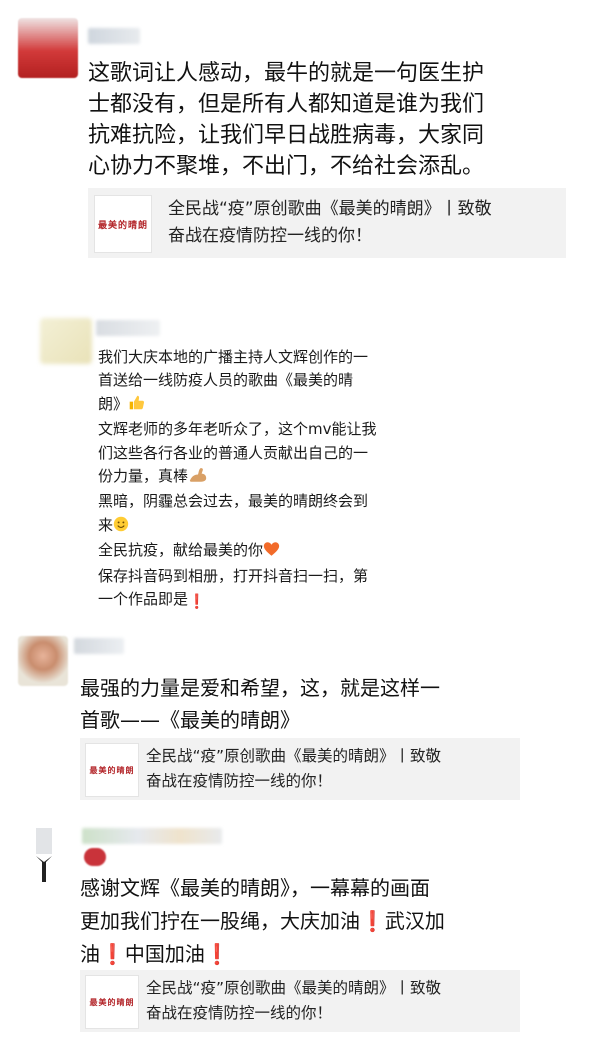 This screenshot has width=600, height=1054. Describe the element at coordinates (286, 104) in the screenshot. I see `text-line: 士都没有，但是所有人都知道是谁为我们` at that location.